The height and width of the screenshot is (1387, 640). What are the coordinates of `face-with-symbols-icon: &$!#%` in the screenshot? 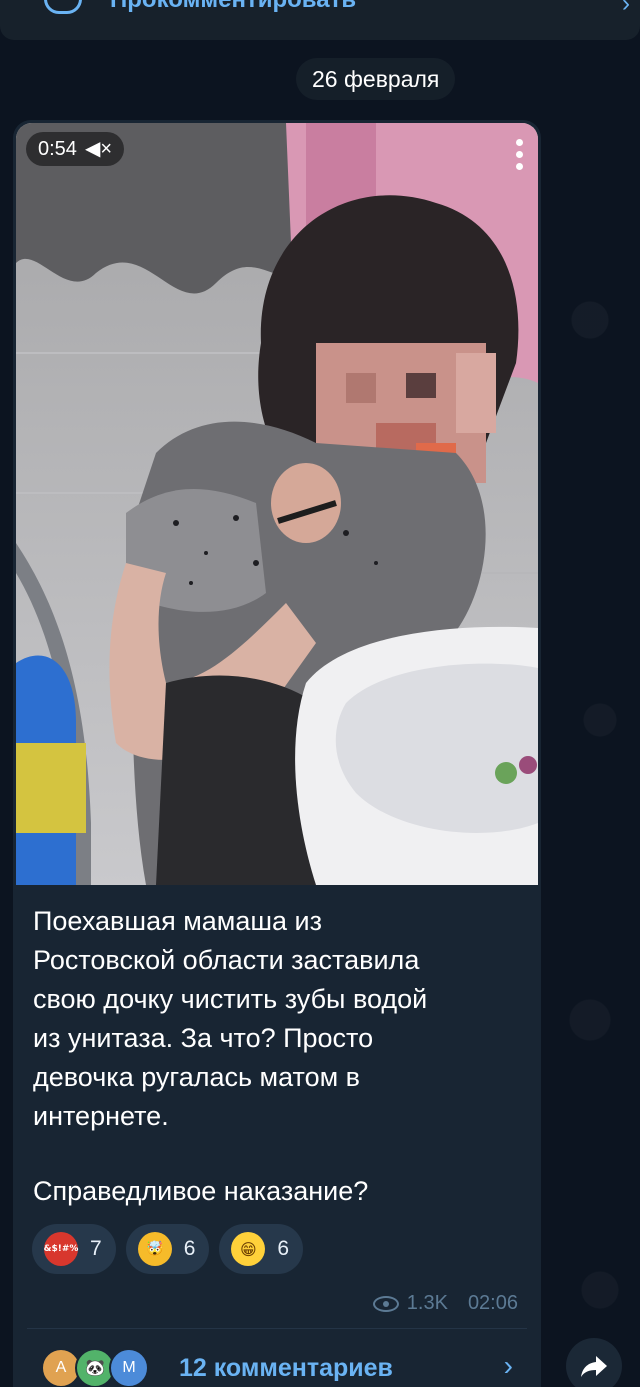 It's located at (61, 1249).